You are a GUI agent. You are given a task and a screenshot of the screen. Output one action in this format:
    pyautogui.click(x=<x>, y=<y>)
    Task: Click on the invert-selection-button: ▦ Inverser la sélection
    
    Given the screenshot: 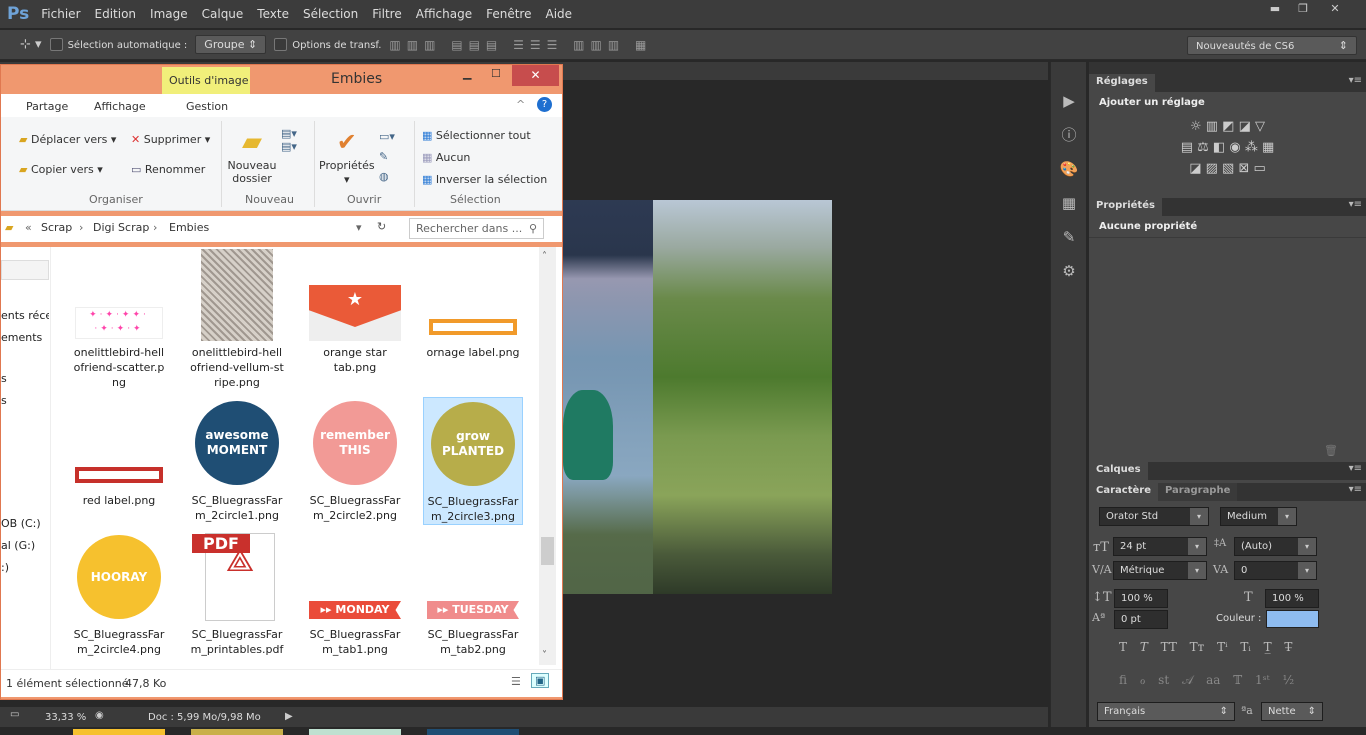 What is the action you would take?
    pyautogui.click(x=484, y=179)
    